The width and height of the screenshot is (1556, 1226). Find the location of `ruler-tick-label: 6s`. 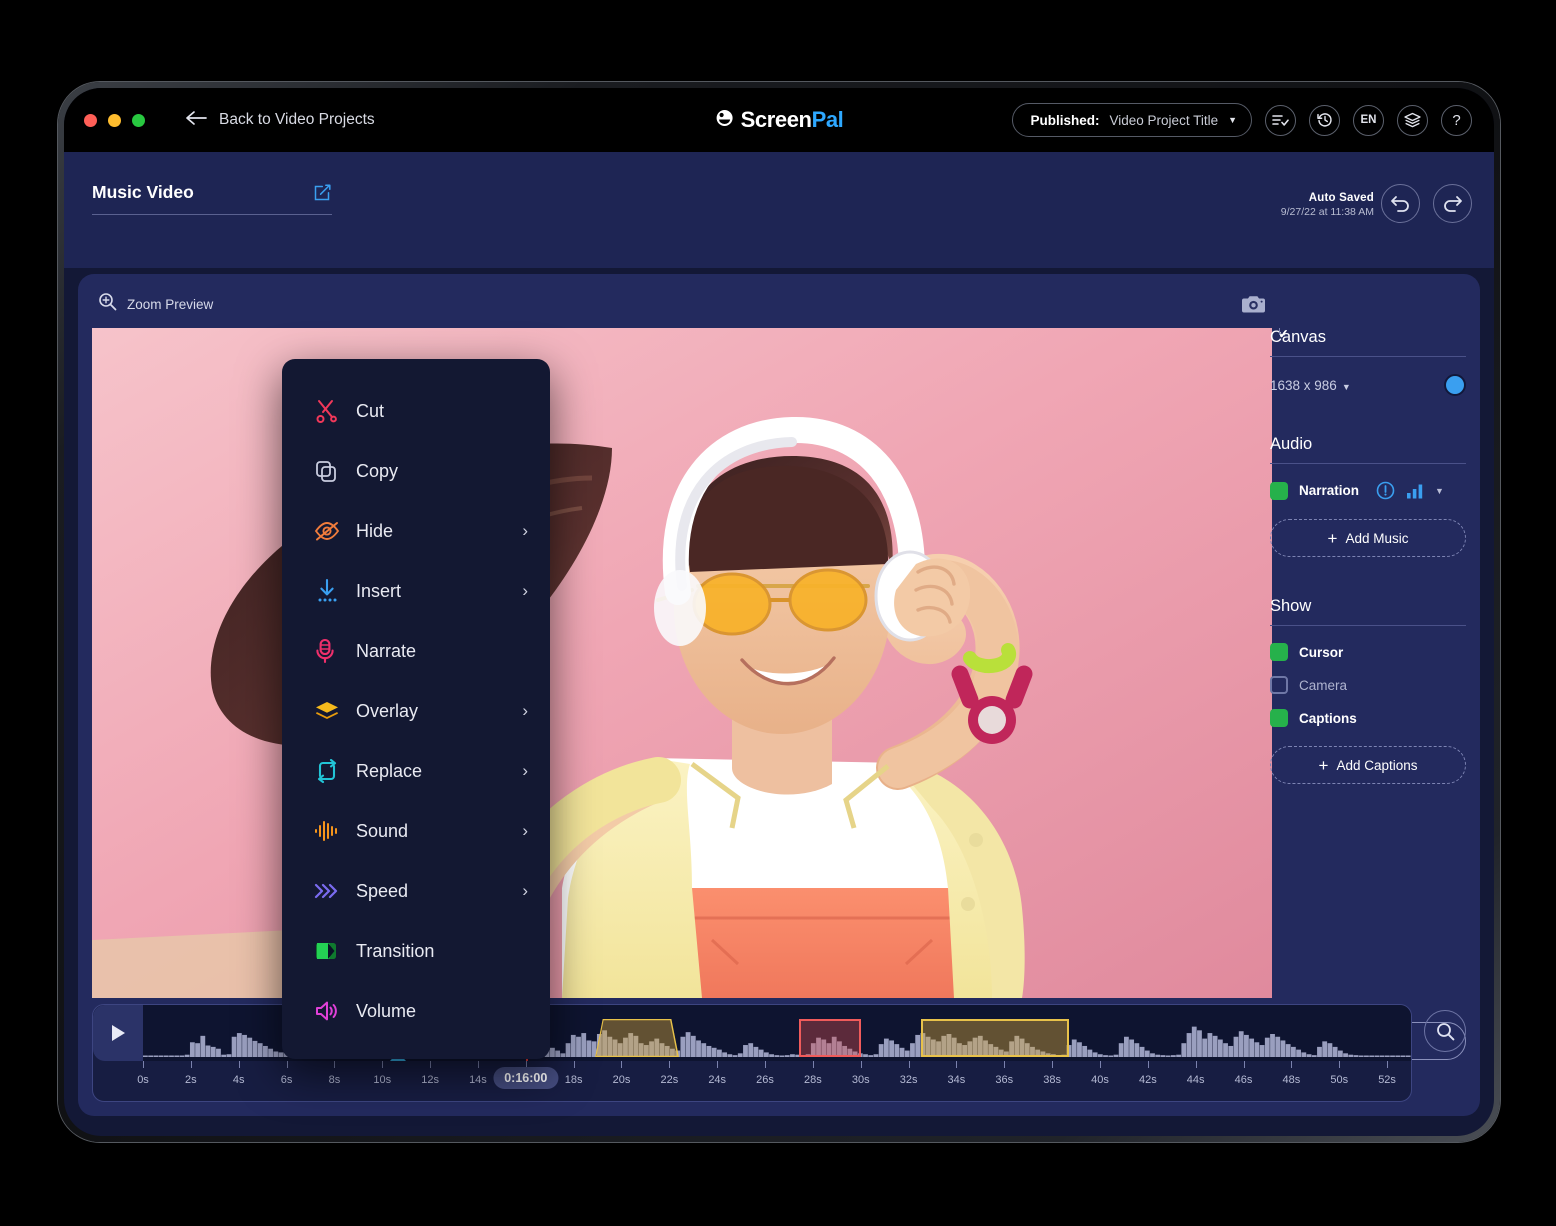

ruler-tick-label: 6s is located at coordinates (286, 1080).